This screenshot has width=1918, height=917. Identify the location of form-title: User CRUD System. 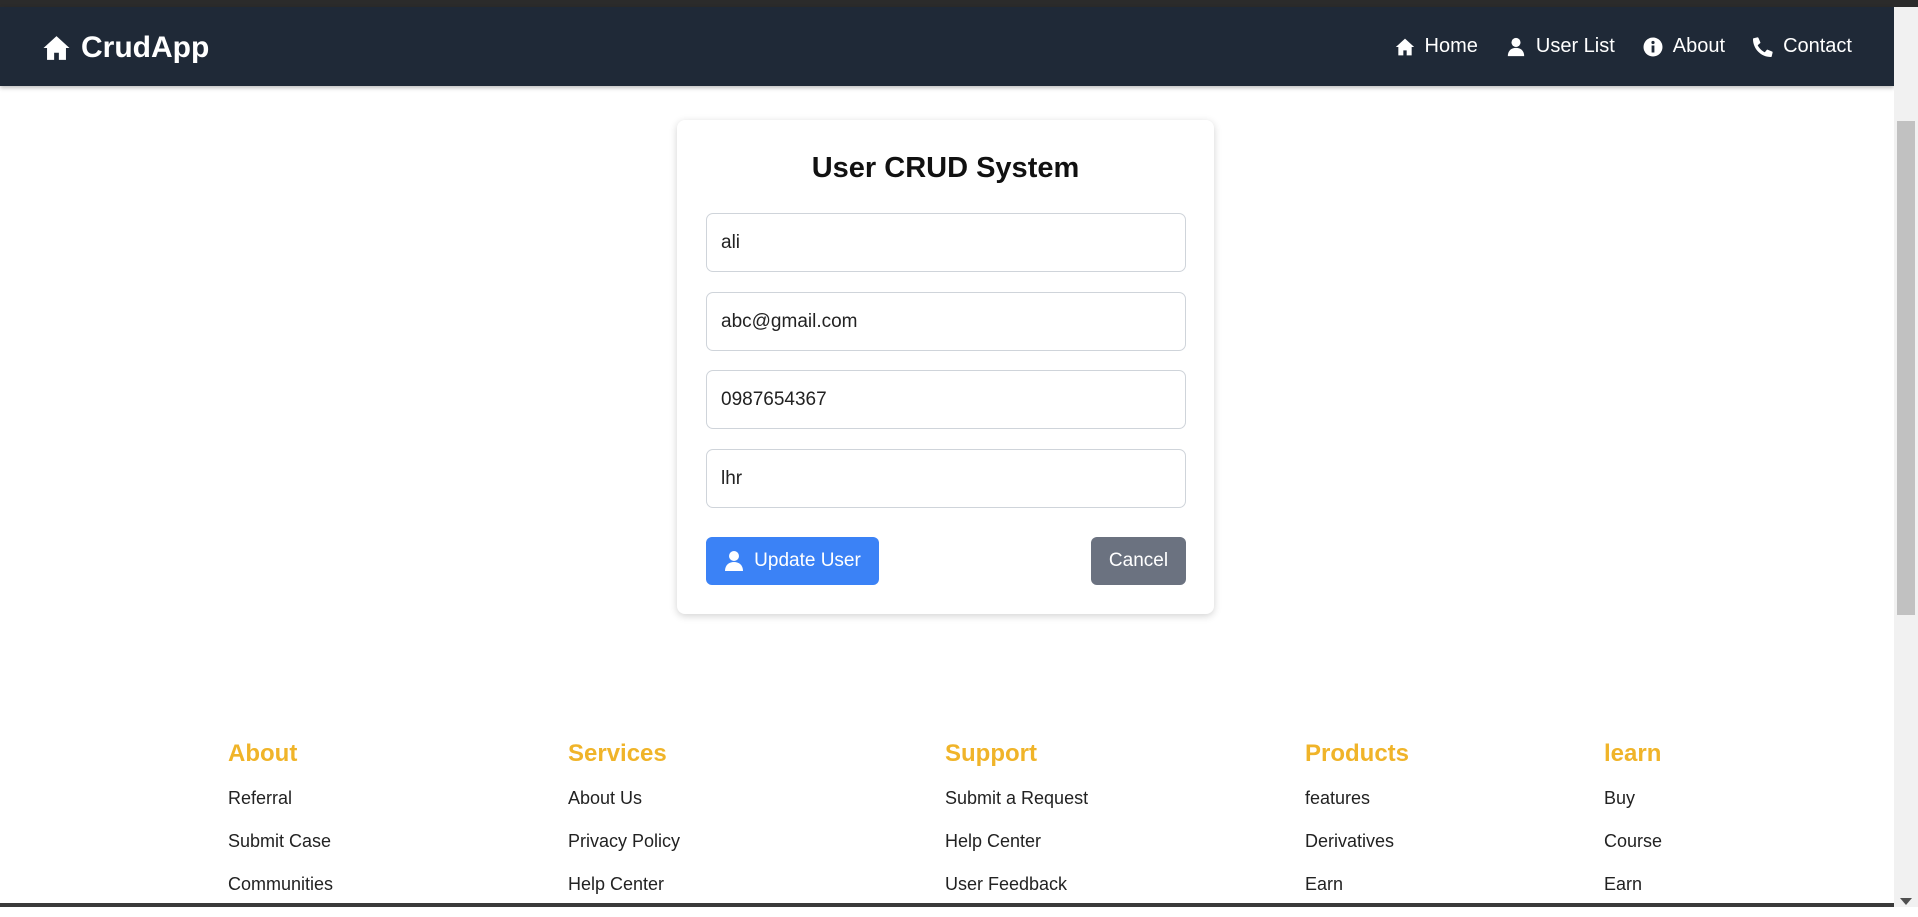
(945, 168).